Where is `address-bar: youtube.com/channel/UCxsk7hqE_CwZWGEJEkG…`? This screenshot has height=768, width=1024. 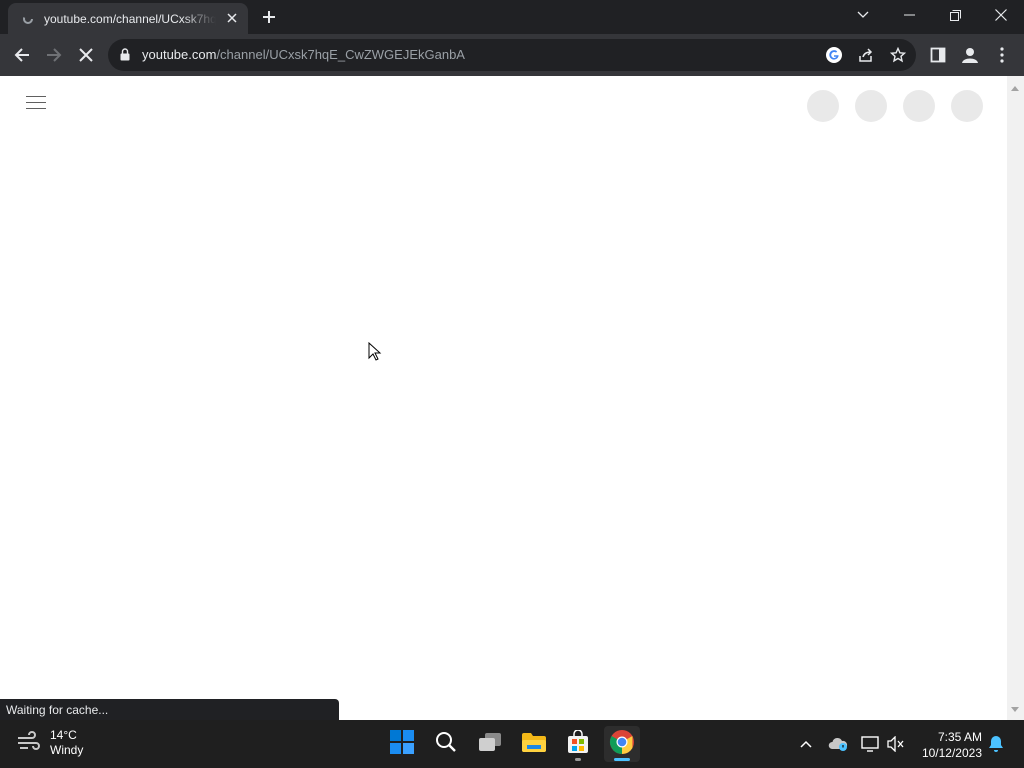 address-bar: youtube.com/channel/UCxsk7hqE_CwZWGEJEkG… is located at coordinates (512, 55).